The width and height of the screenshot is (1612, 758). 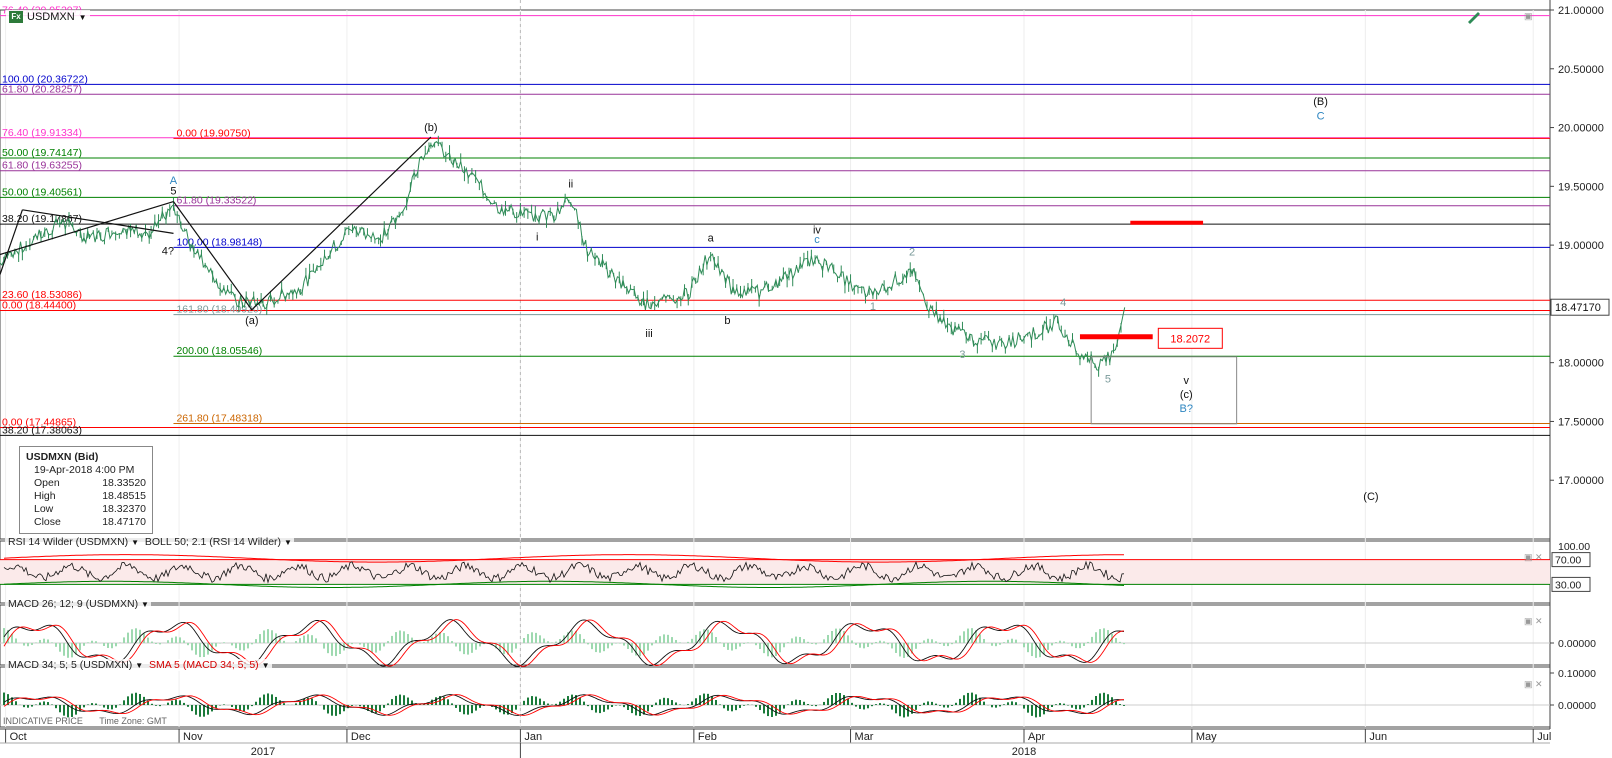 I want to click on rsi-tick-label: 100.00, so click(x=1574, y=547).